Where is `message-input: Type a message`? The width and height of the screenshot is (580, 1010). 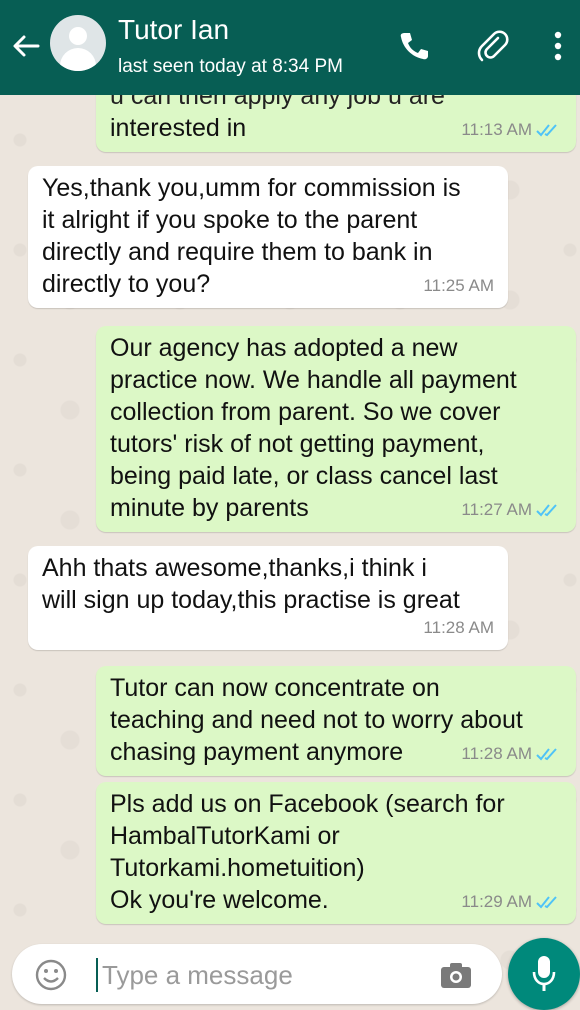 message-input: Type a message is located at coordinates (197, 975).